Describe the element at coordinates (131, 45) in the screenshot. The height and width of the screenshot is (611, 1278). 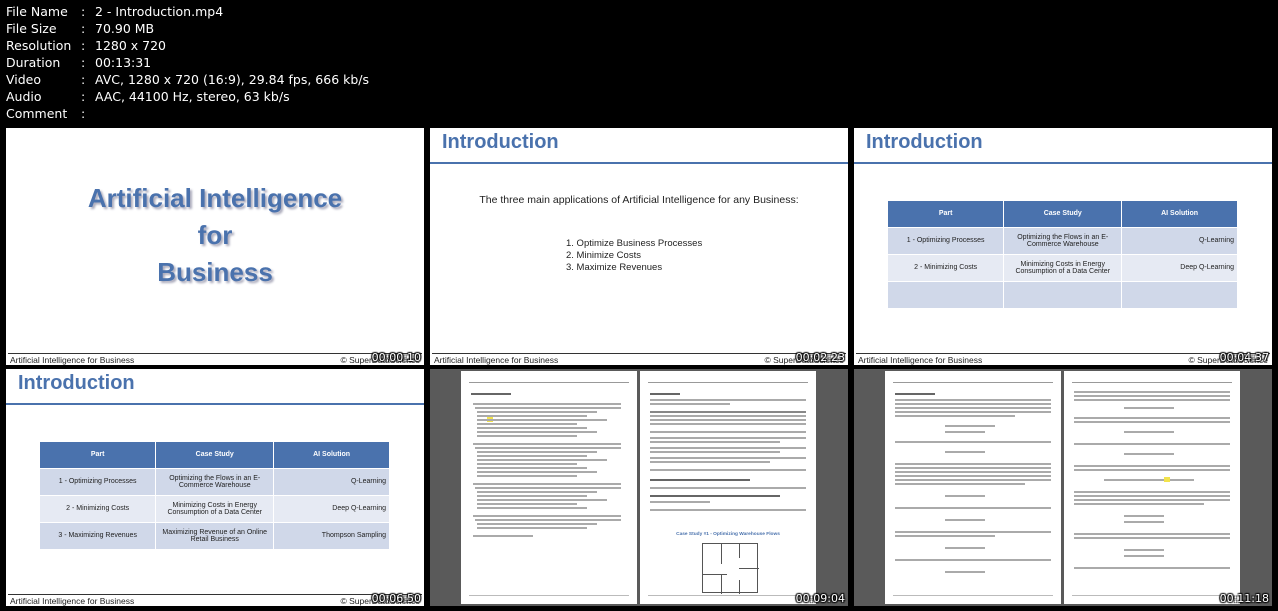
I see `info-value: 1280 x 720` at that location.